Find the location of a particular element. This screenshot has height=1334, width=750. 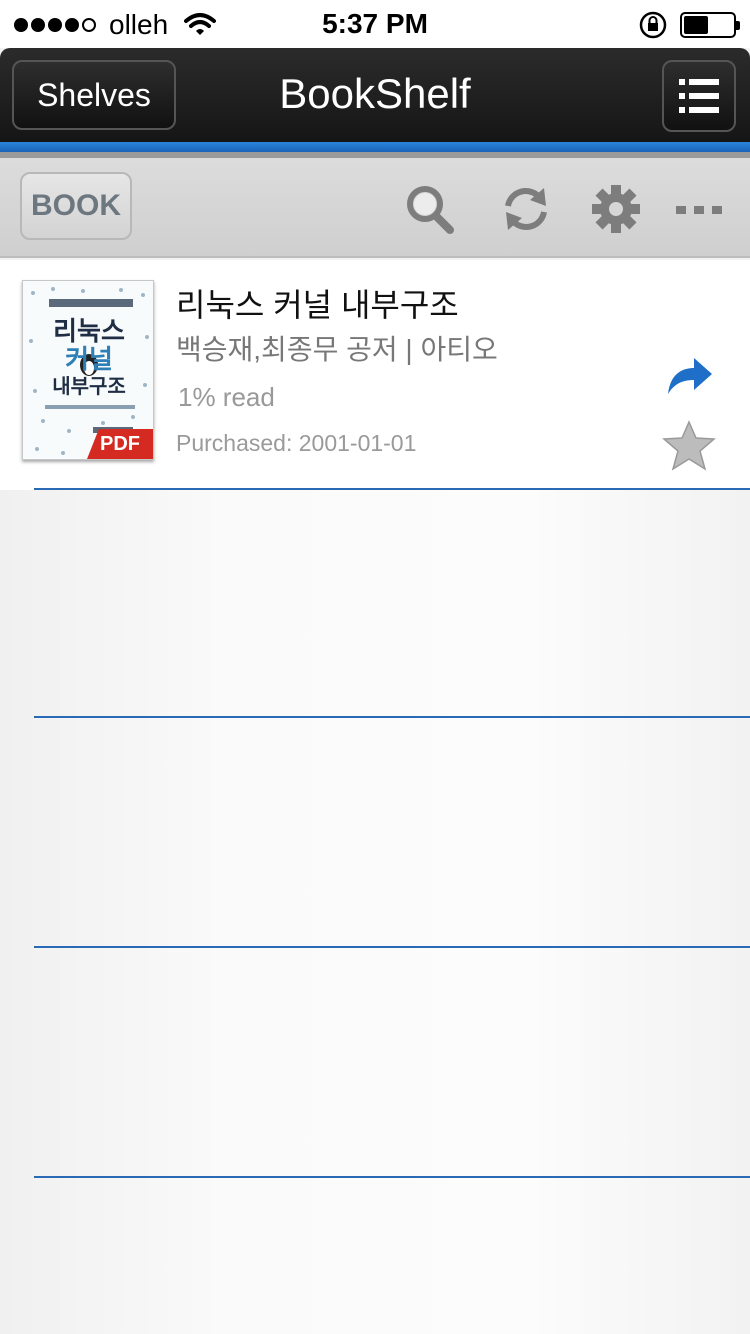

more-icon is located at coordinates (700, 209).